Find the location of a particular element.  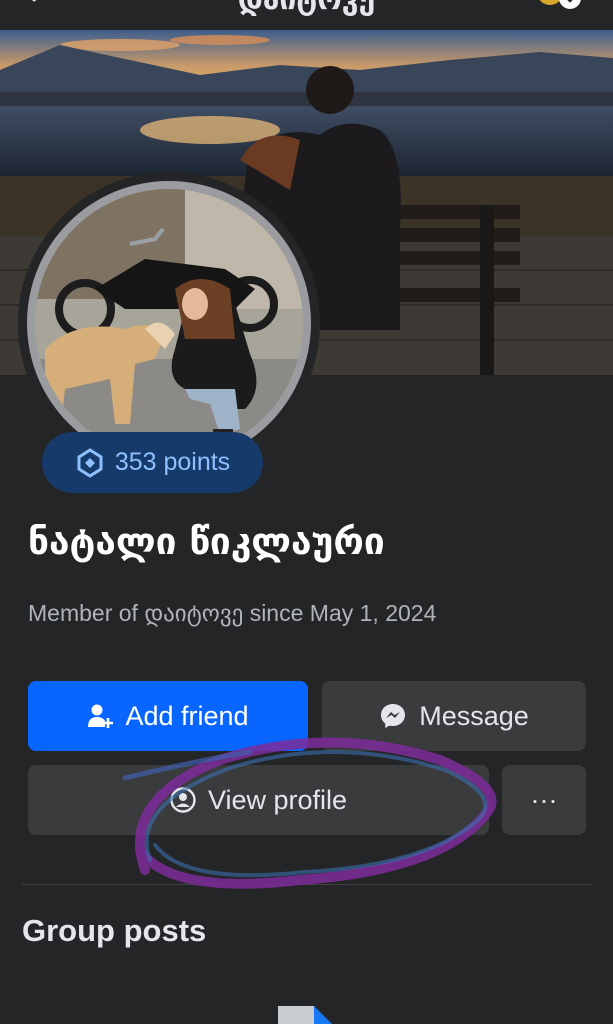

section-divider is located at coordinates (307, 884).